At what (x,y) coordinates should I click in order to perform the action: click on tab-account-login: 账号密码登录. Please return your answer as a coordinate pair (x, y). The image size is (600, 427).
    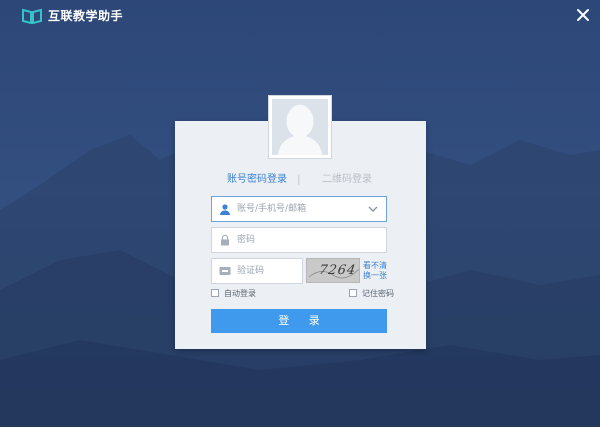
    Looking at the image, I should click on (257, 180).